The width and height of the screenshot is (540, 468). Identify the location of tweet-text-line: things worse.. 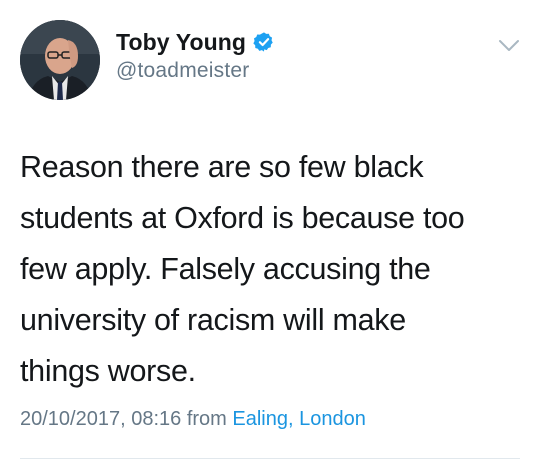
(108, 371).